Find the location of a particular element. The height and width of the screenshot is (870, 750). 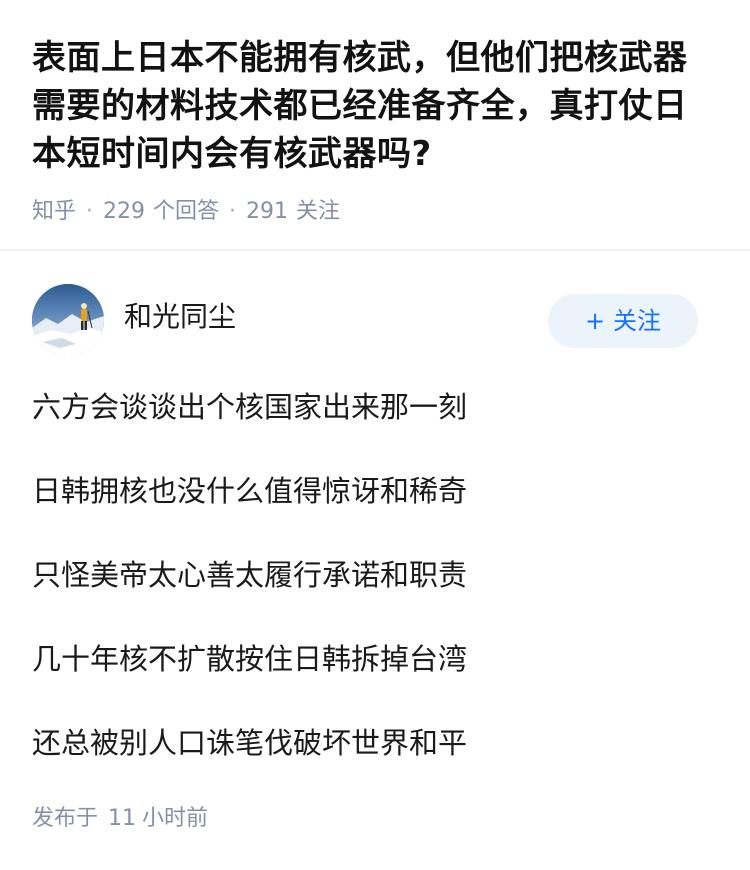

author-avatar is located at coordinates (68, 320).